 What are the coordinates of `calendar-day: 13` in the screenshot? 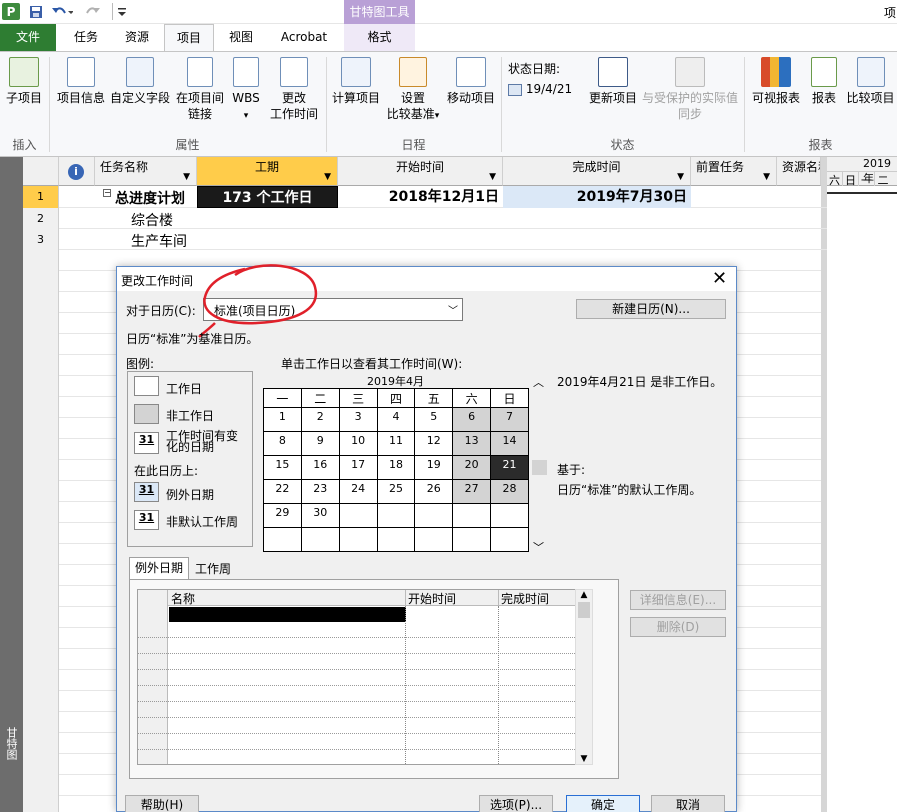 It's located at (472, 443).